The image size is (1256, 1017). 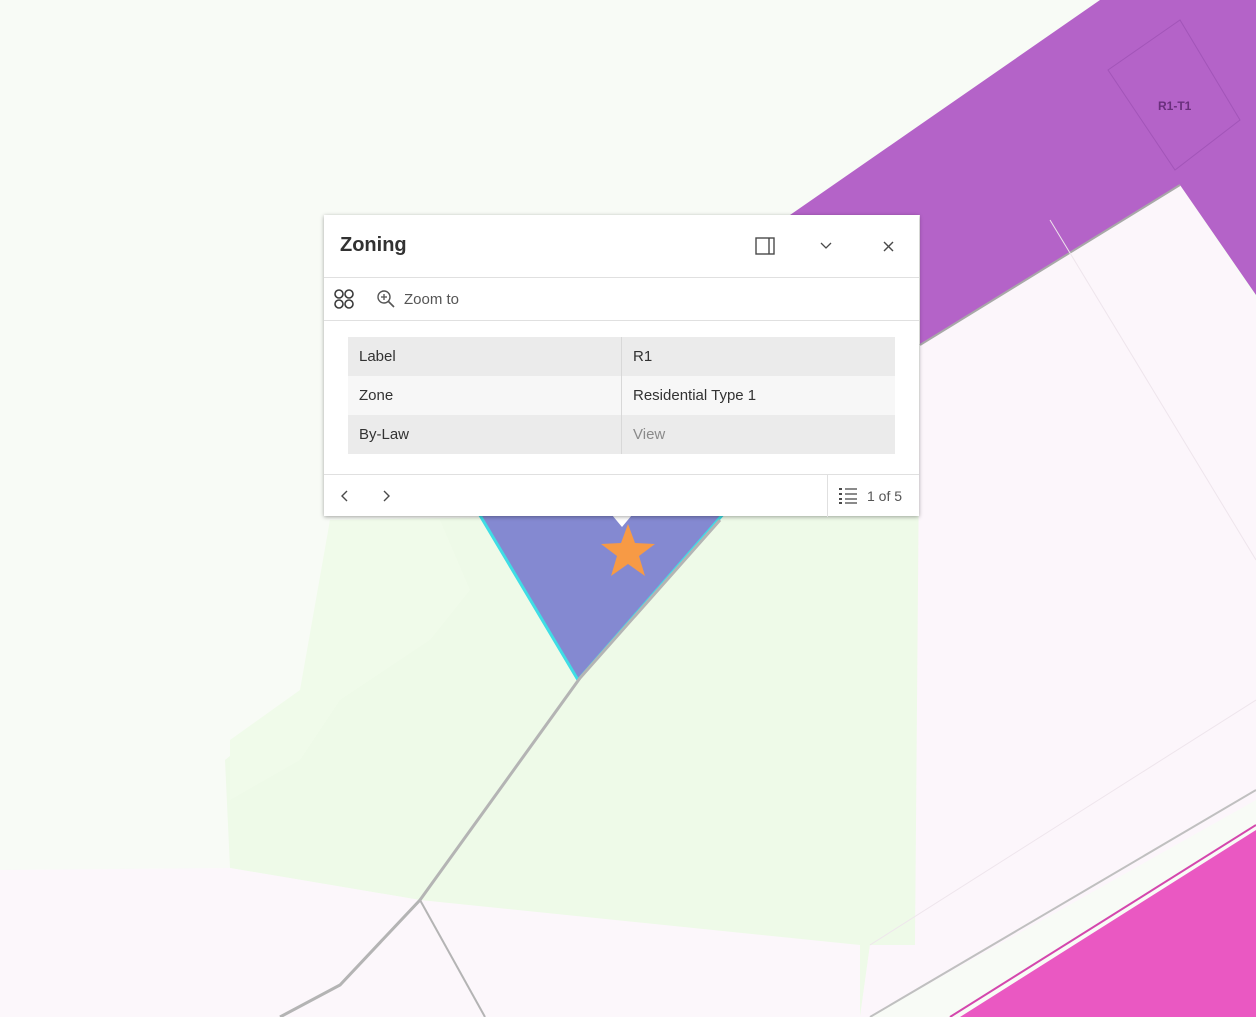 I want to click on zoom-to-button: Zoom to, so click(x=417, y=299).